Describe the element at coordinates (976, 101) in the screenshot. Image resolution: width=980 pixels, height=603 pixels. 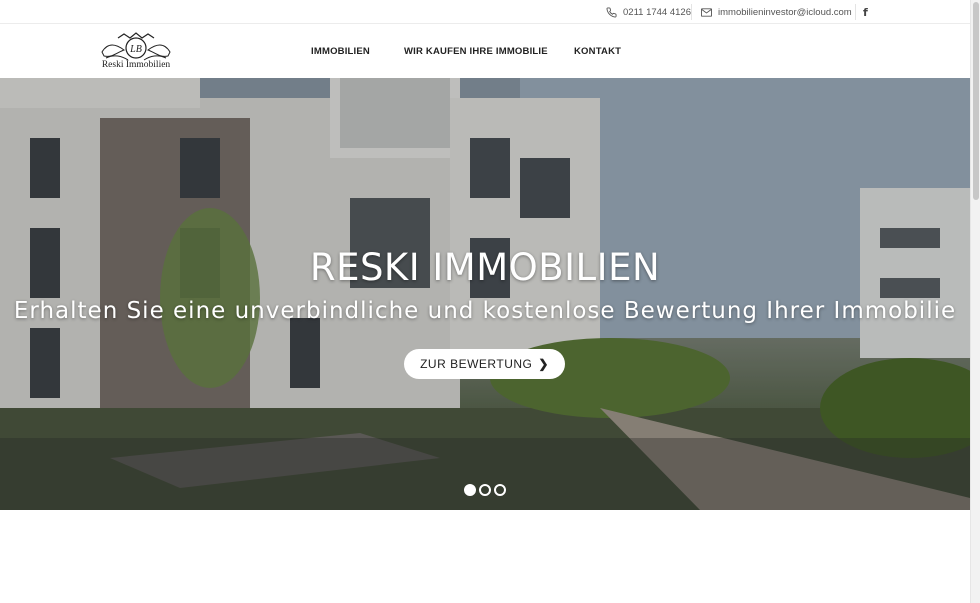
I see `scrollbar-thumb` at that location.